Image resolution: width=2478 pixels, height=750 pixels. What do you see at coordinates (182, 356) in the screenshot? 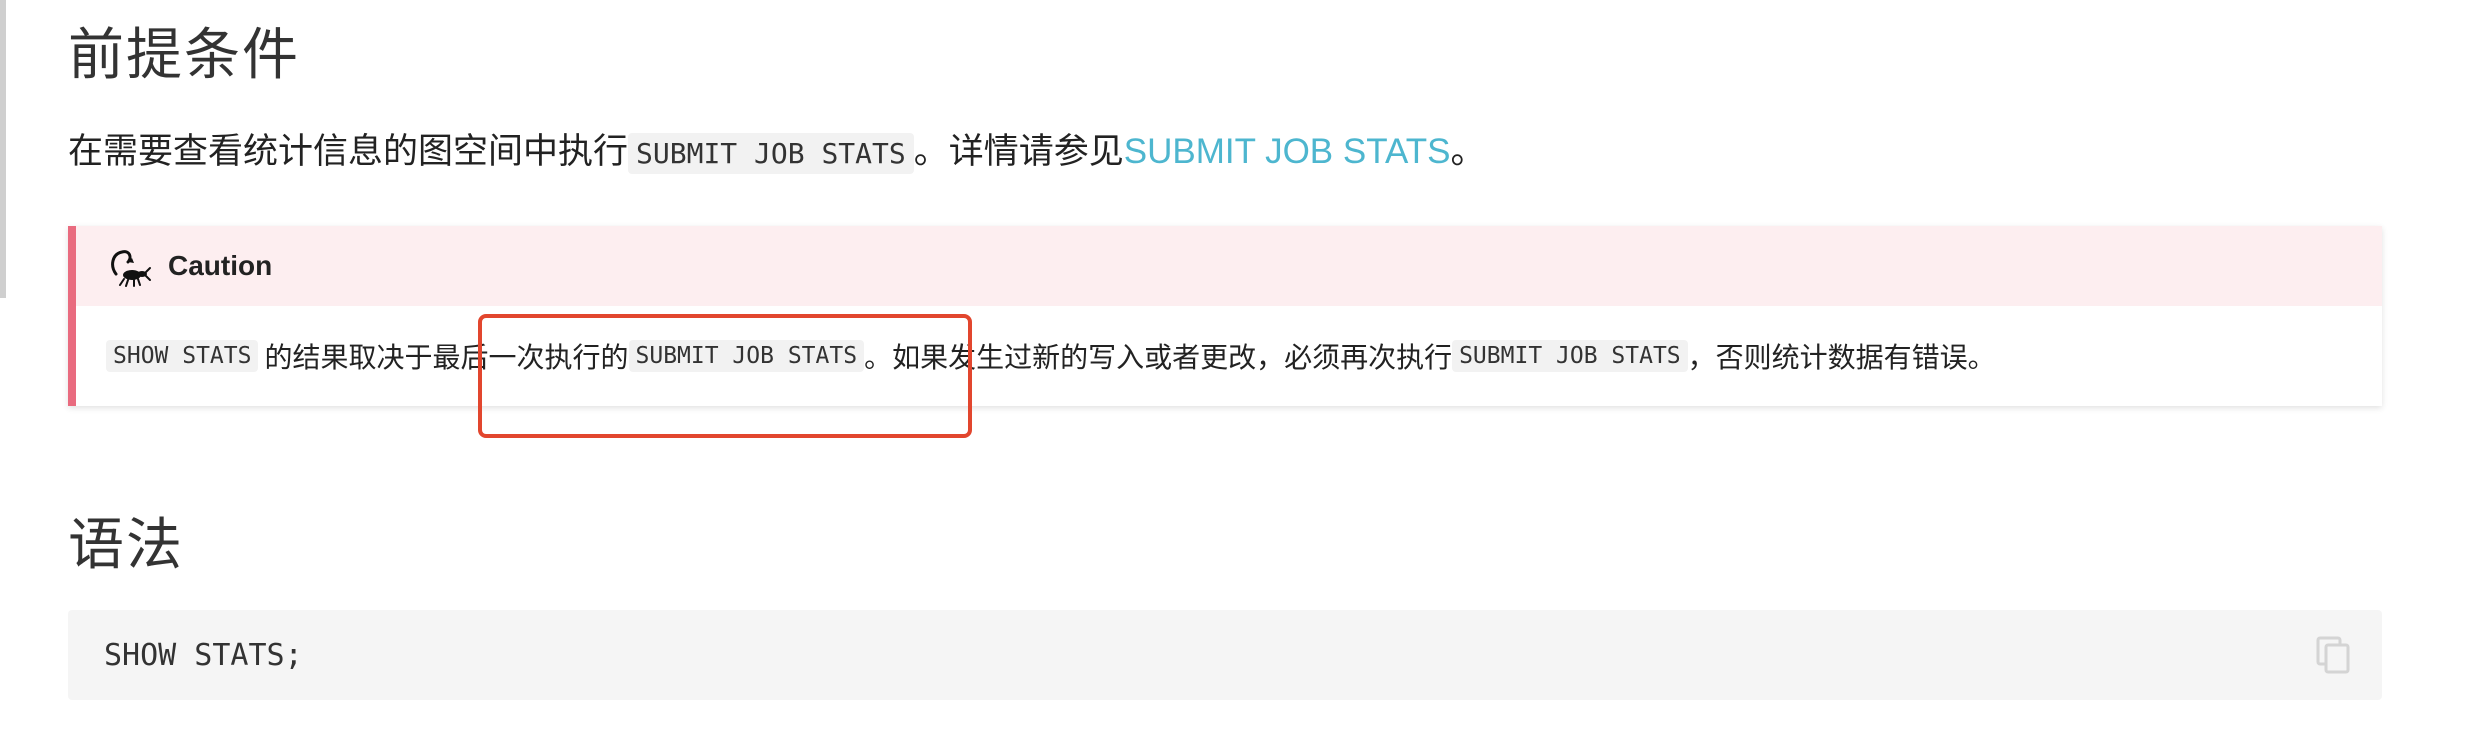
I see `inline-code: SHOW STATS` at bounding box center [182, 356].